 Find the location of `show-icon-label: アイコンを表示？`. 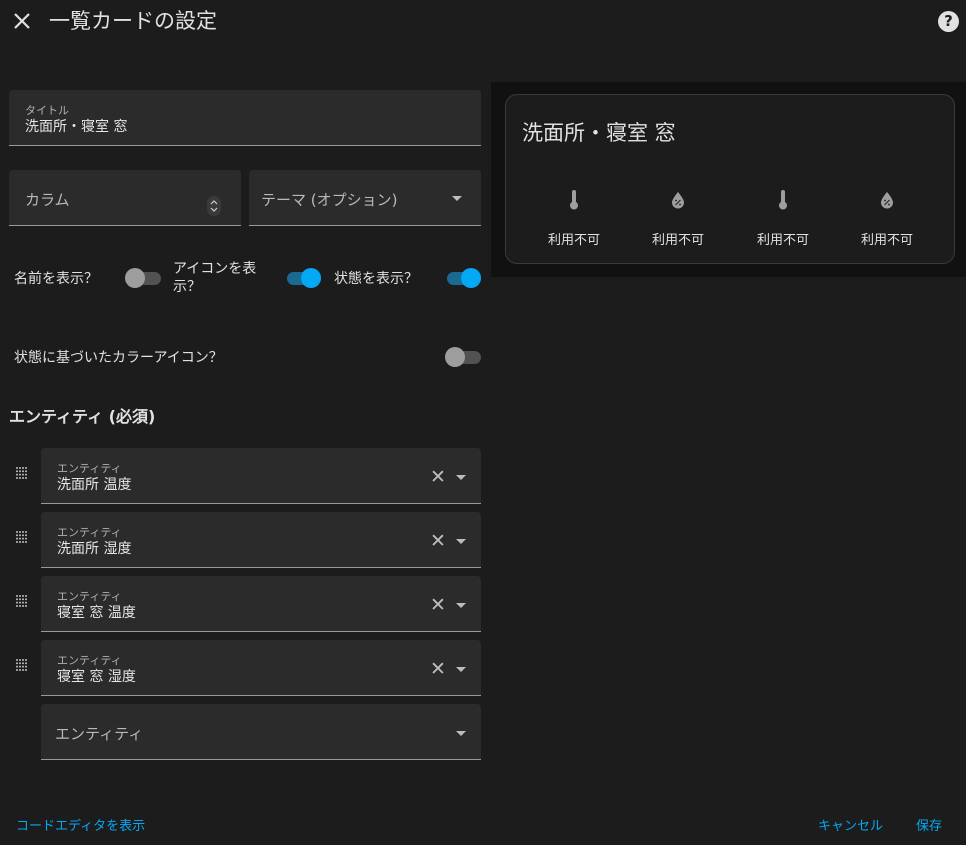

show-icon-label: アイコンを表示？ is located at coordinates (215, 278).